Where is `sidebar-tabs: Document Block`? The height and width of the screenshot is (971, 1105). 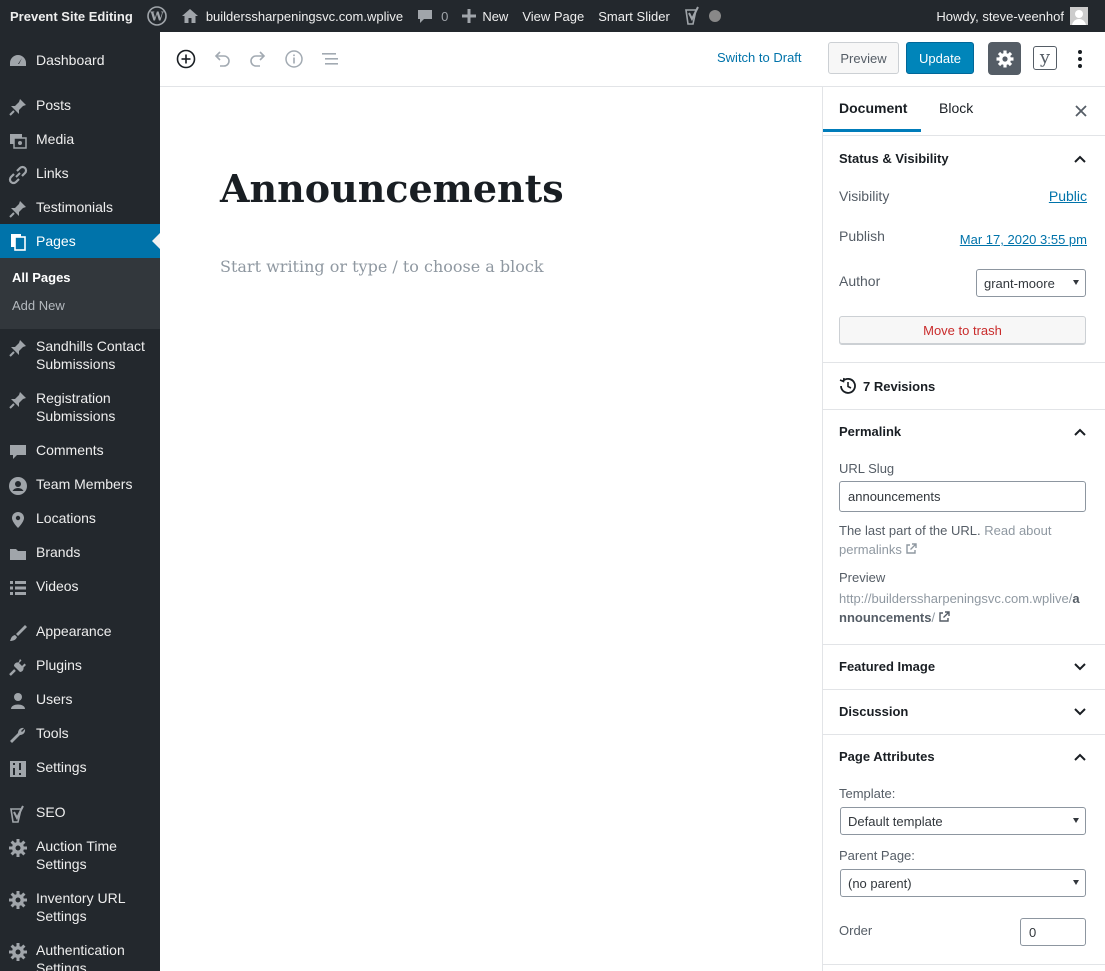 sidebar-tabs: Document Block is located at coordinates (964, 111).